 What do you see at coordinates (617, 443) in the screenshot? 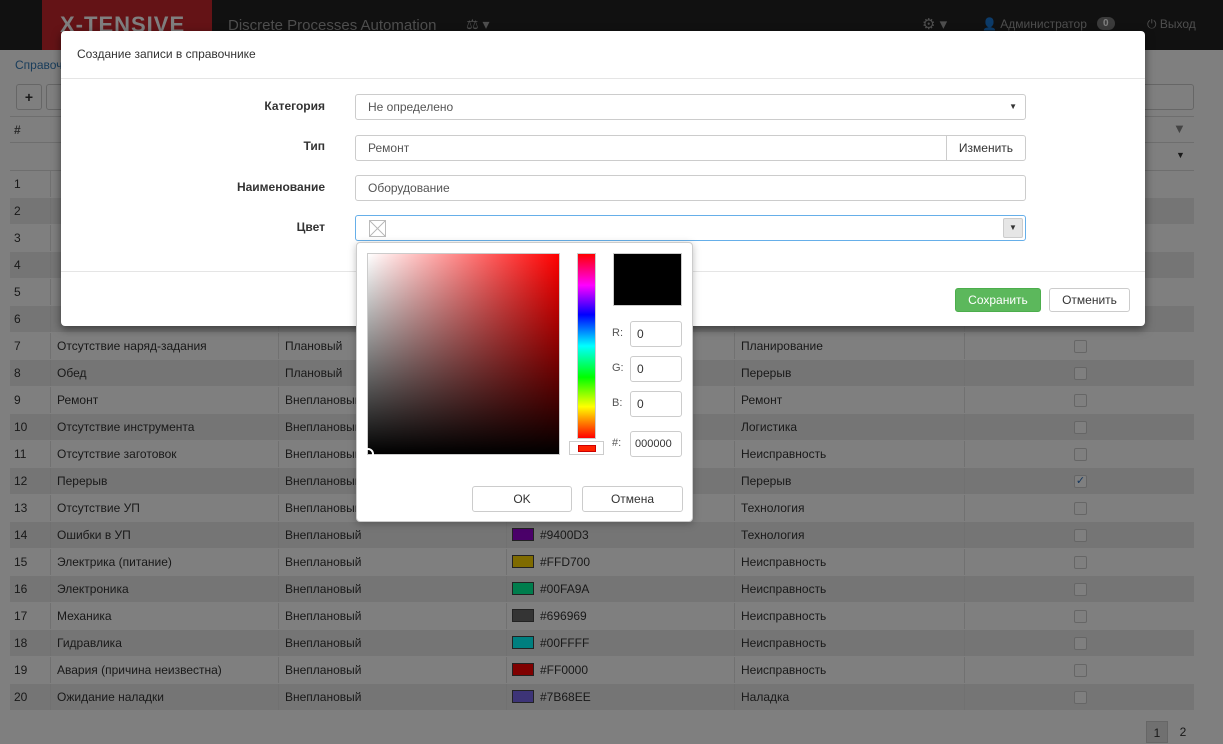
I see `hex-label: #:` at bounding box center [617, 443].